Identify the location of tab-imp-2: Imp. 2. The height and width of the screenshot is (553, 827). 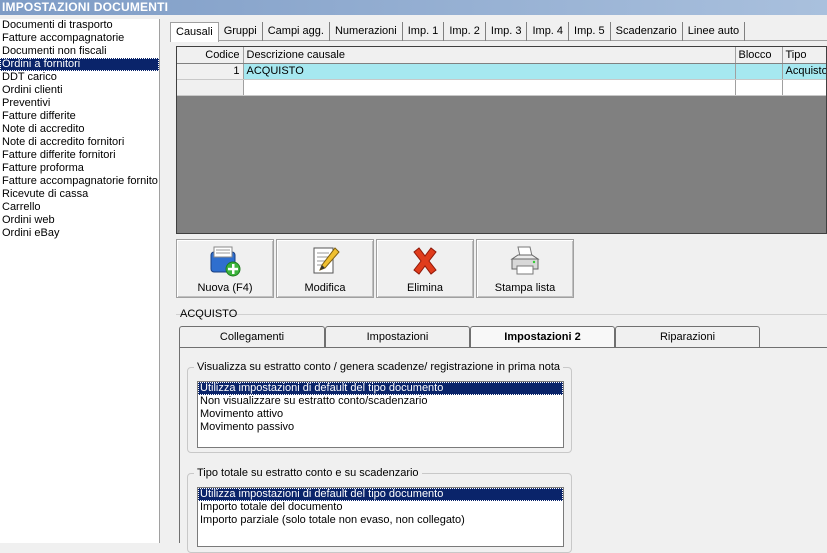
(465, 31).